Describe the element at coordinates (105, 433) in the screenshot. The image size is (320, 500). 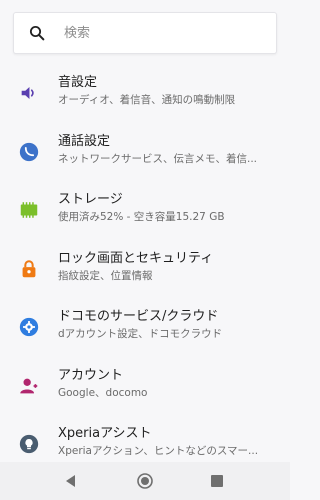
I see `settings-item-title: Xperiaアシスト` at that location.